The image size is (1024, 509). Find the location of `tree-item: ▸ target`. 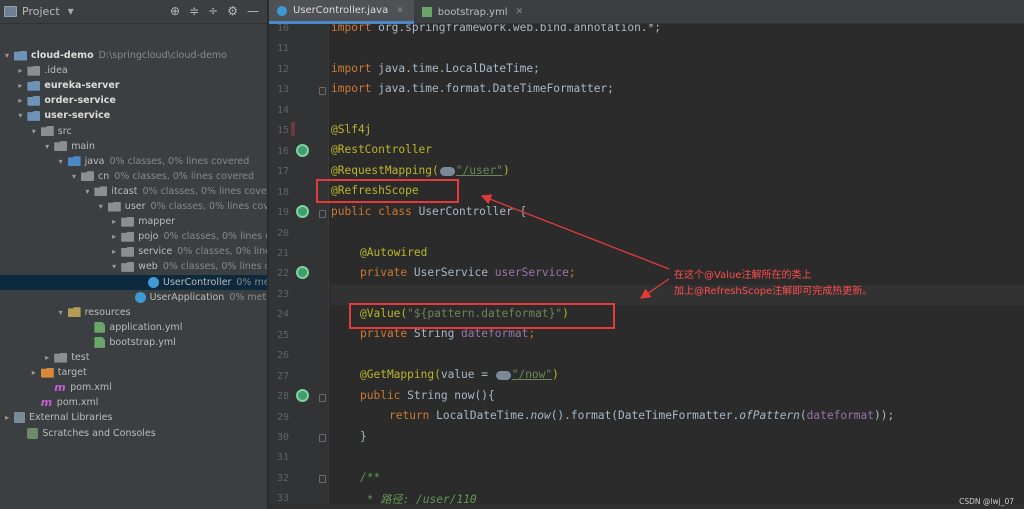

tree-item: ▸ target is located at coordinates (133, 372).